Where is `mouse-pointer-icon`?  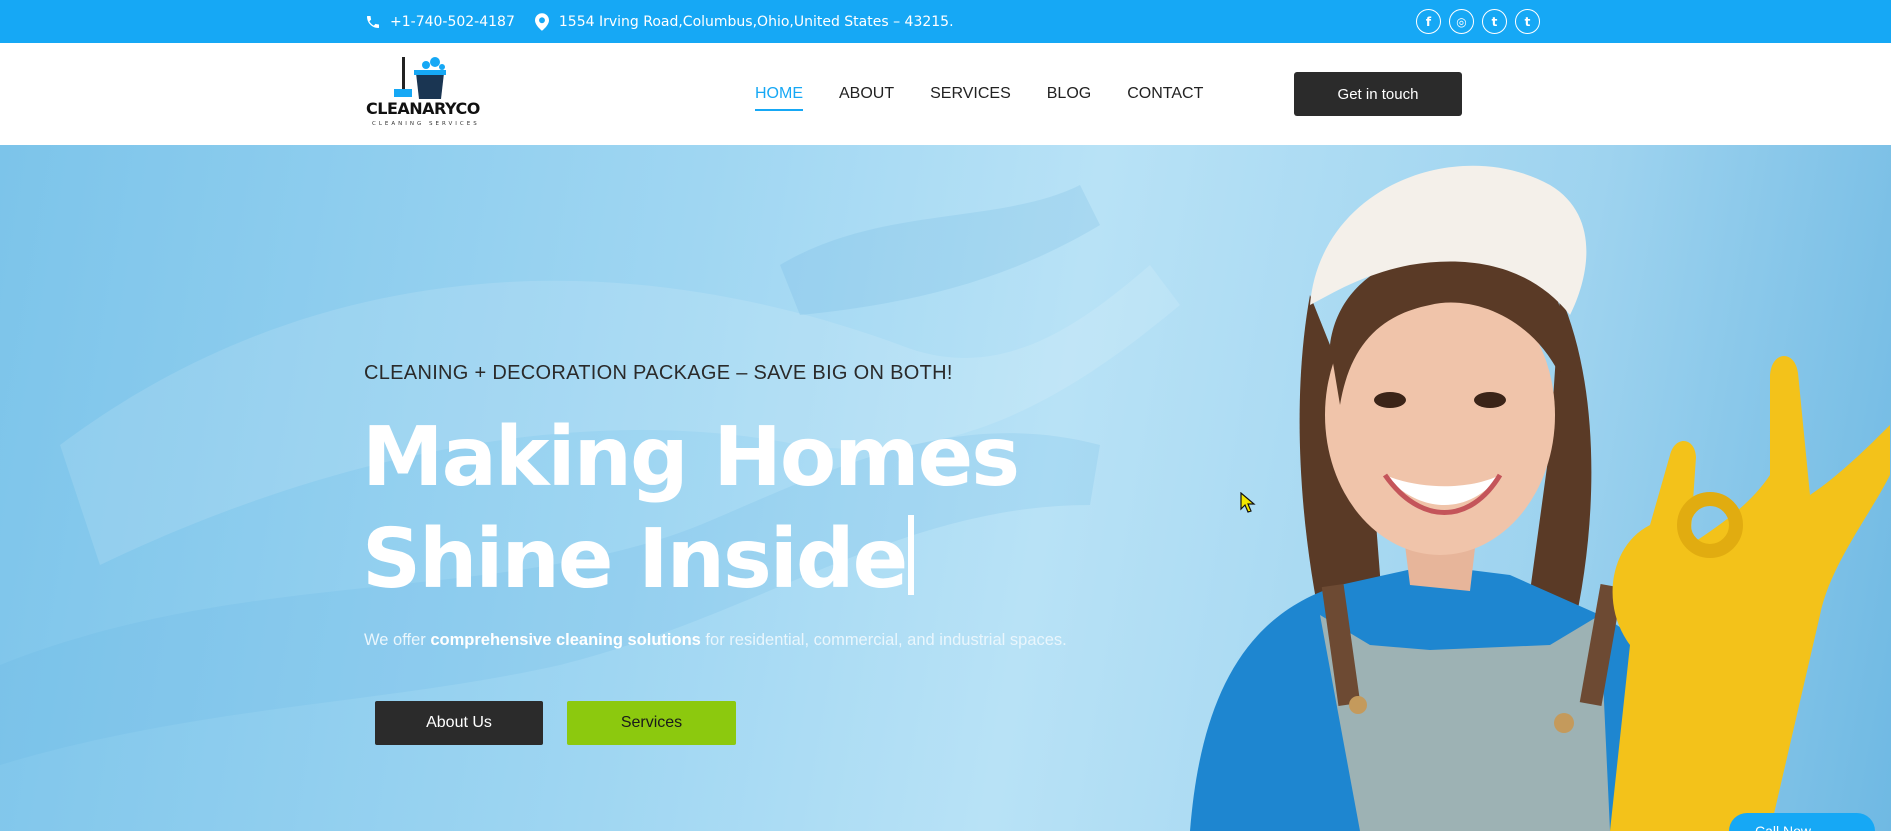 mouse-pointer-icon is located at coordinates (1248, 502).